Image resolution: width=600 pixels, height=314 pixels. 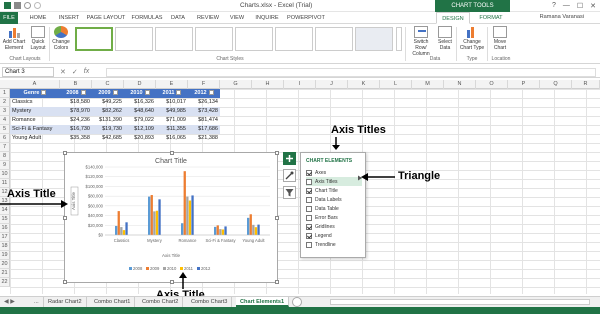 I want to click on row-header: 20, so click(x=5, y=264).